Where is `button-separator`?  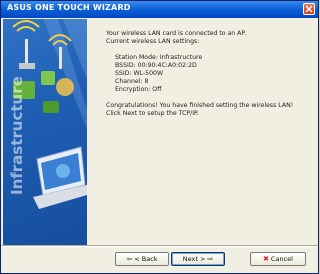
button-separator is located at coordinates (159, 246).